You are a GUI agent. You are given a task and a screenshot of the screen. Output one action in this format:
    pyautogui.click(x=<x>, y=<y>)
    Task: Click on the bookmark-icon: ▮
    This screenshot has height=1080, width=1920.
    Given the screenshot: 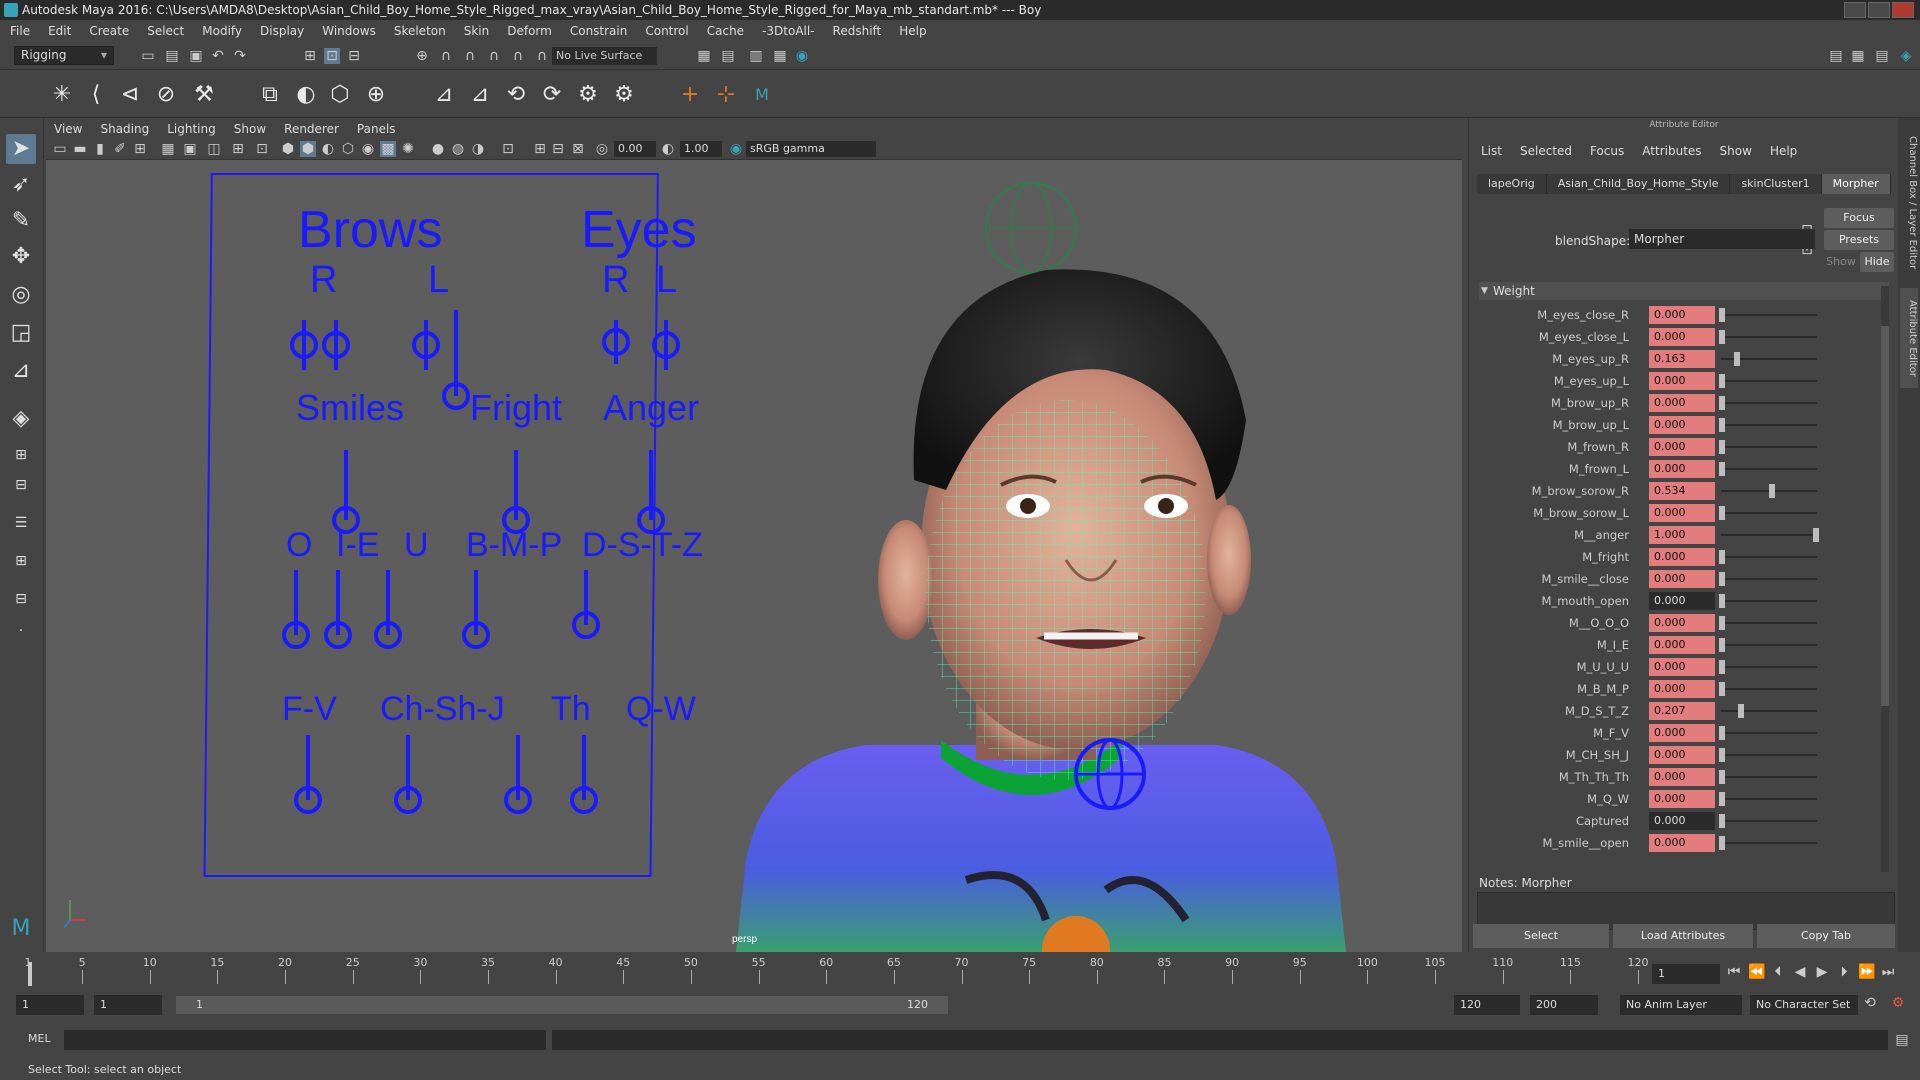 What is the action you would take?
    pyautogui.click(x=100, y=149)
    